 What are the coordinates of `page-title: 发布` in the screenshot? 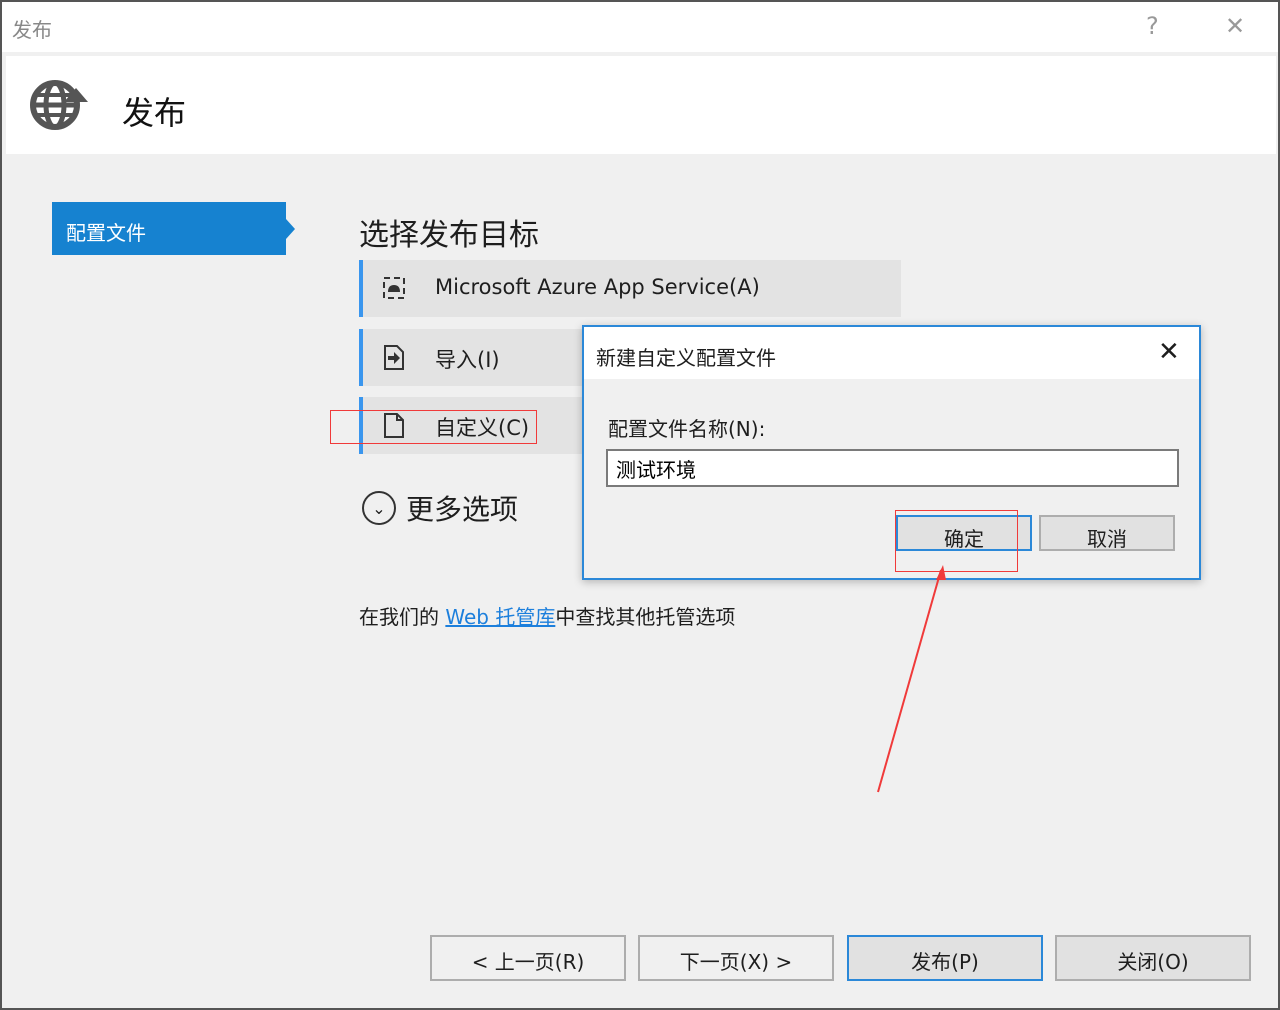 It's located at (154, 113).